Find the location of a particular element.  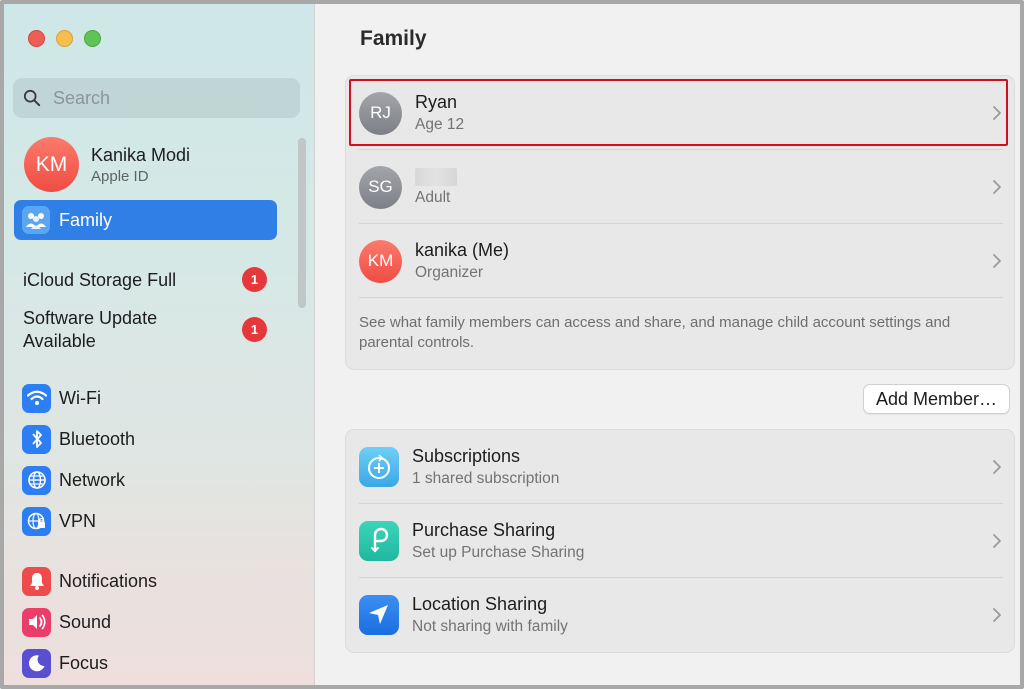

location-arrow-icon is located at coordinates (379, 615).